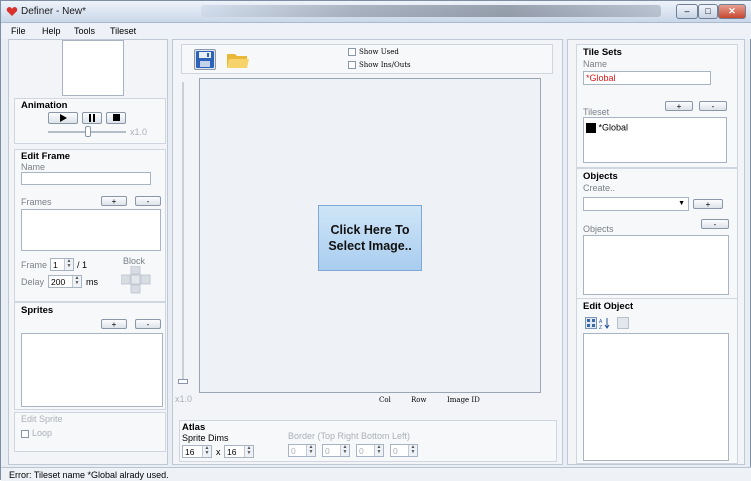 This screenshot has height=481, width=751. Describe the element at coordinates (183, 381) in the screenshot. I see `zoom-slider-thumb` at that location.